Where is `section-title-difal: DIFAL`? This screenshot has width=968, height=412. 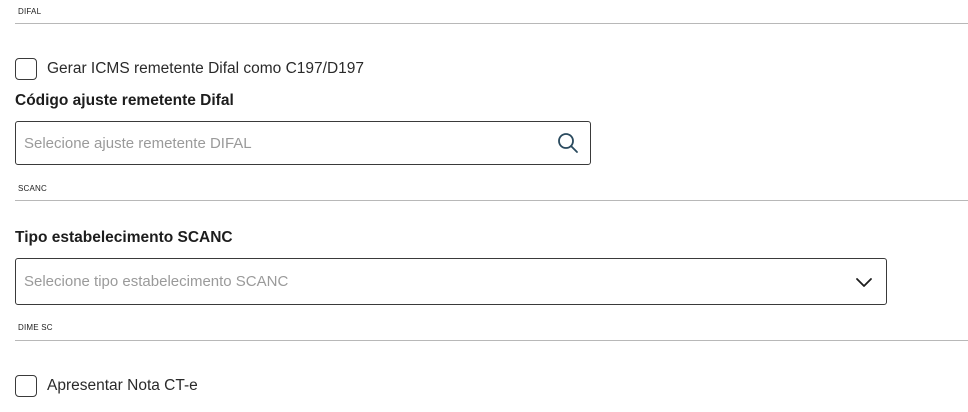
section-title-difal: DIFAL is located at coordinates (30, 11).